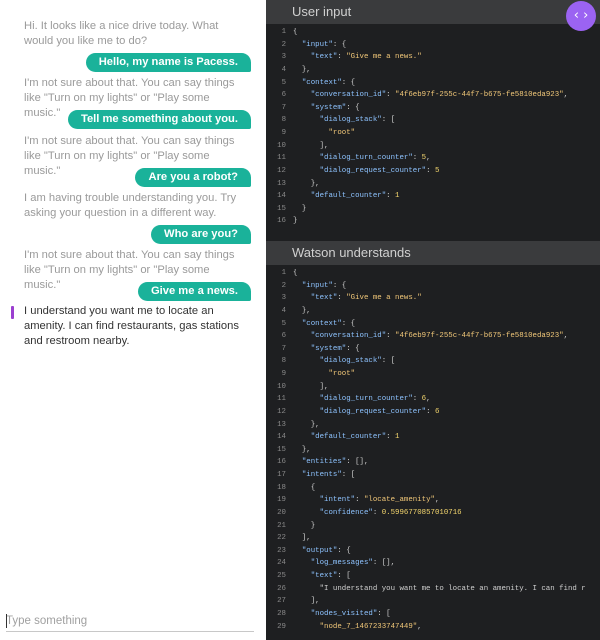 This screenshot has width=600, height=640. I want to click on code-line: 5 "context": {, so click(433, 326).